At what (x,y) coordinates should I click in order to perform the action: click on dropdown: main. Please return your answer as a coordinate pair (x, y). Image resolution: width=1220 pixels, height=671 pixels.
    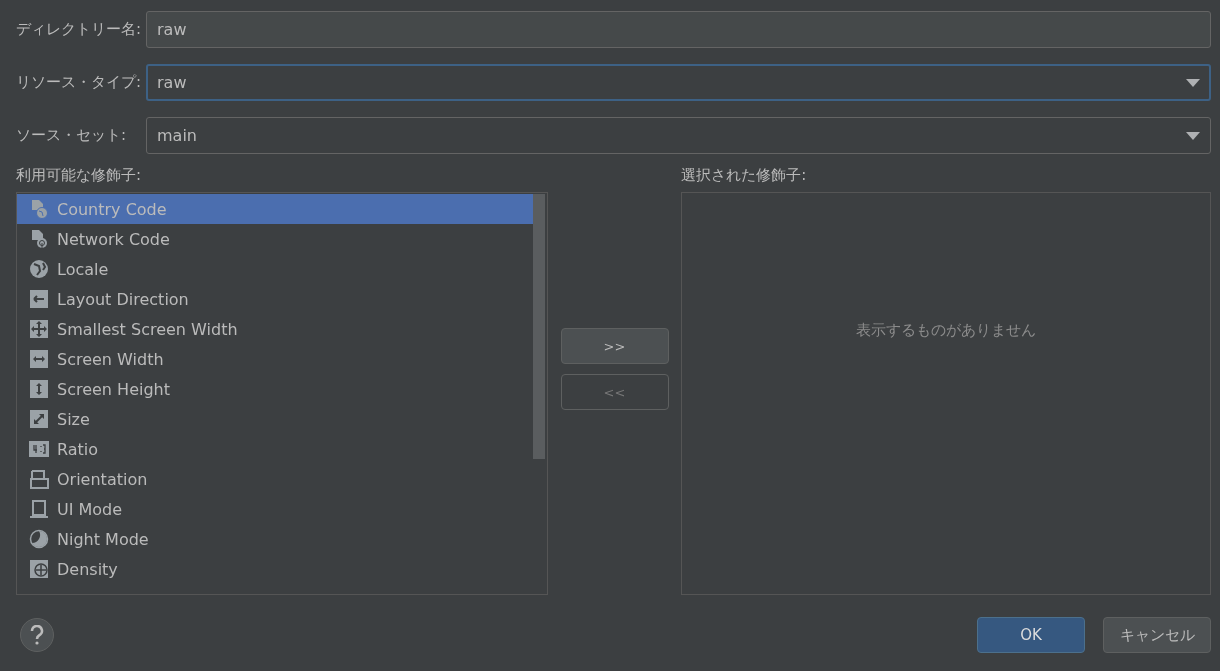
    Looking at the image, I should click on (678, 135).